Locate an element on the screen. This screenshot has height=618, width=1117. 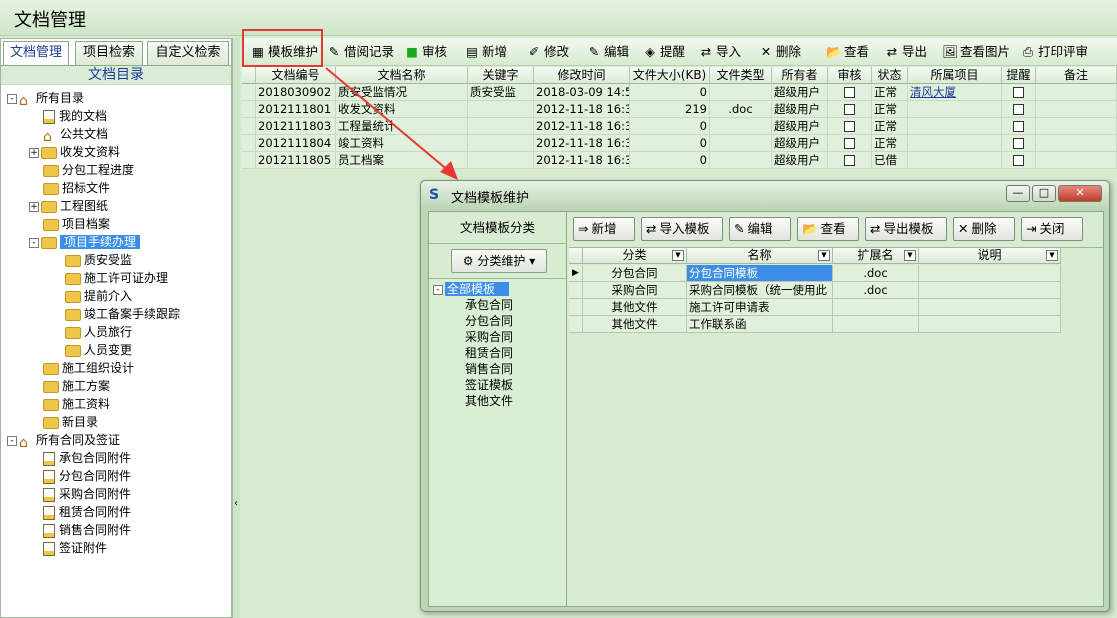
toolbar-button: ⇄ 导出 is located at coordinates (905, 52).